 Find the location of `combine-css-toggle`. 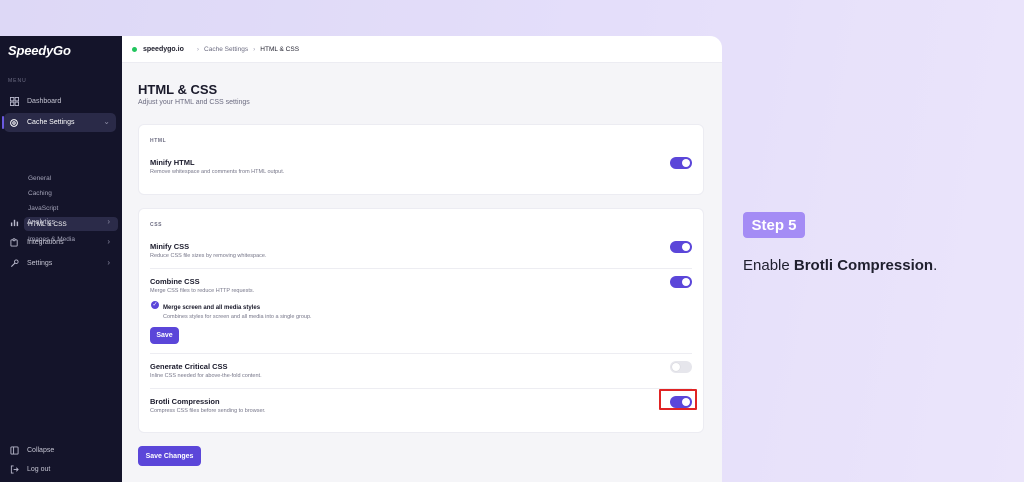

combine-css-toggle is located at coordinates (681, 282).